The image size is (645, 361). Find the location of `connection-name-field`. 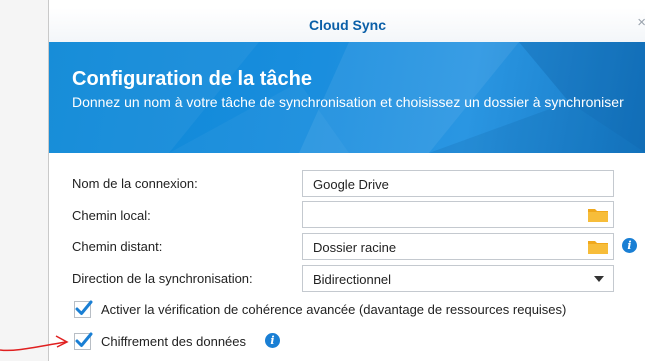

connection-name-field is located at coordinates (458, 183).